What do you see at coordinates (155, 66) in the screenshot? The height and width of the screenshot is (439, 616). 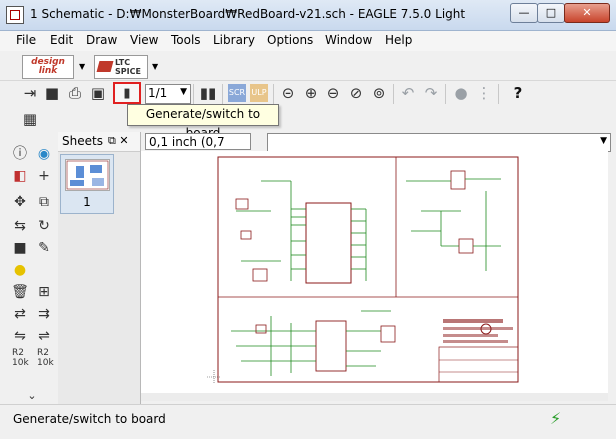 I see `ltspice-dropdown-icon: ▼` at bounding box center [155, 66].